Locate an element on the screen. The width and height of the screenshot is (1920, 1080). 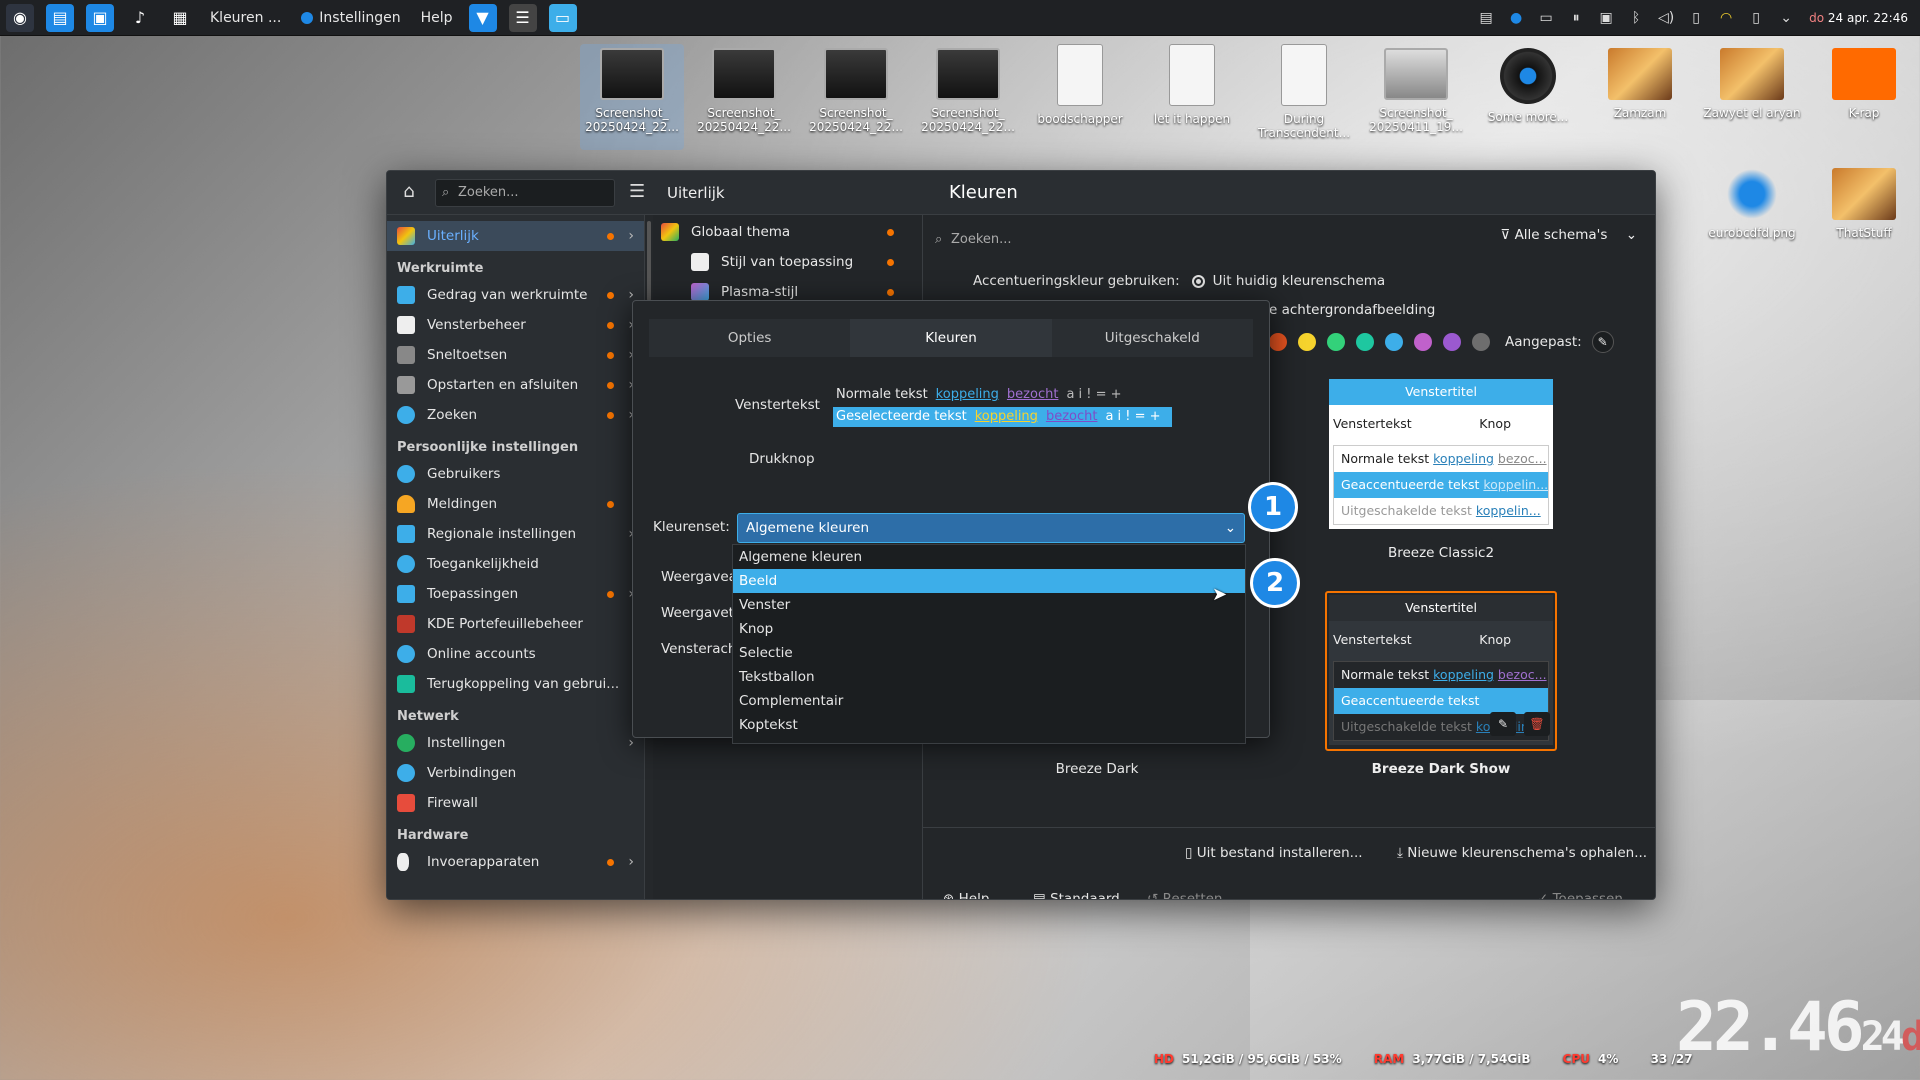
sidebar-item-net-instellingen: Instellingen › is located at coordinates (515, 743).